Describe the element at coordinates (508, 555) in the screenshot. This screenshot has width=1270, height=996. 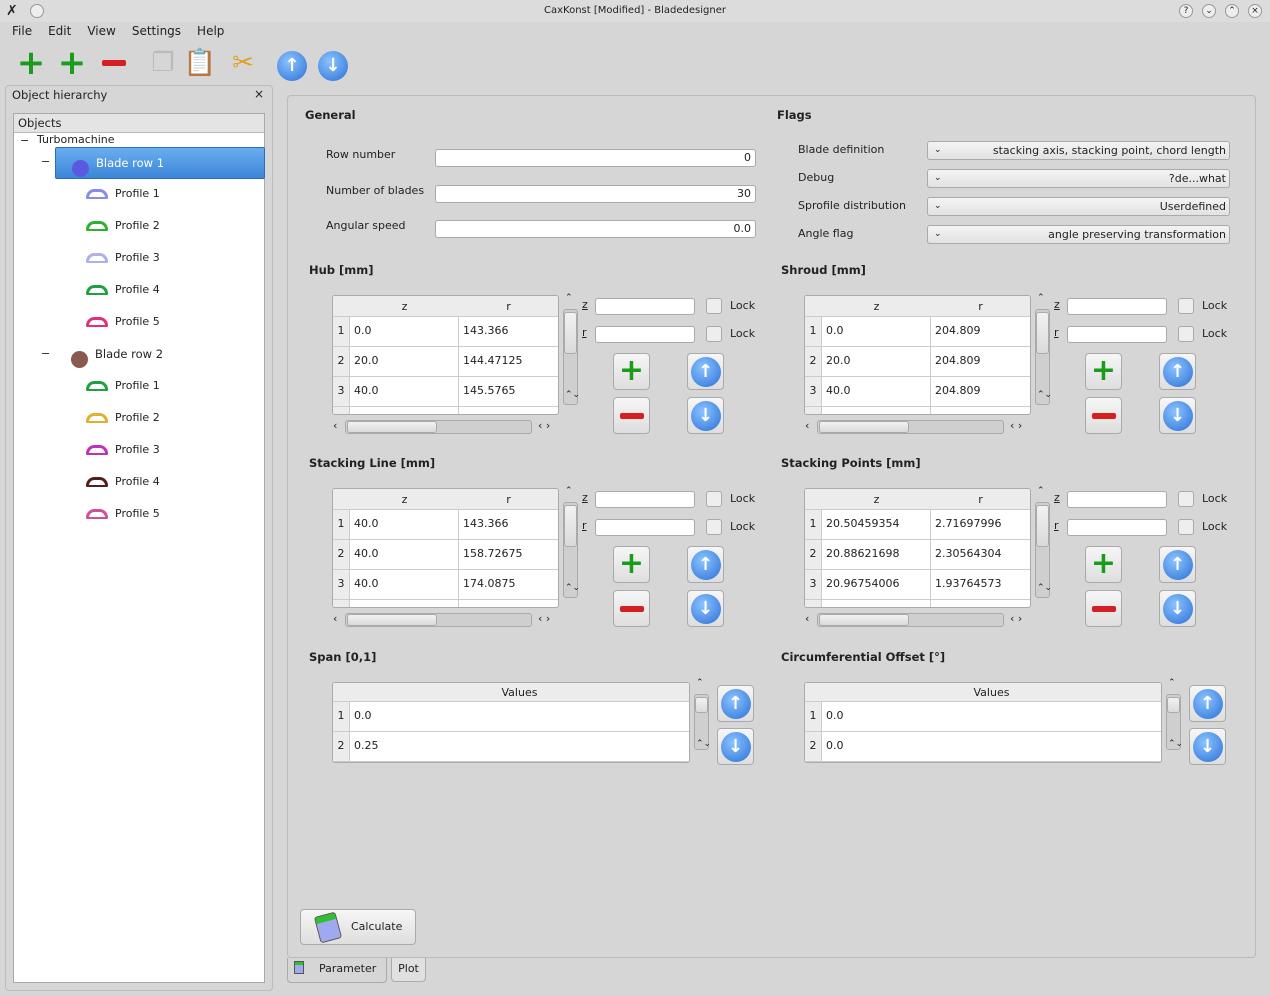
I see `table-cell: 158.72675` at that location.